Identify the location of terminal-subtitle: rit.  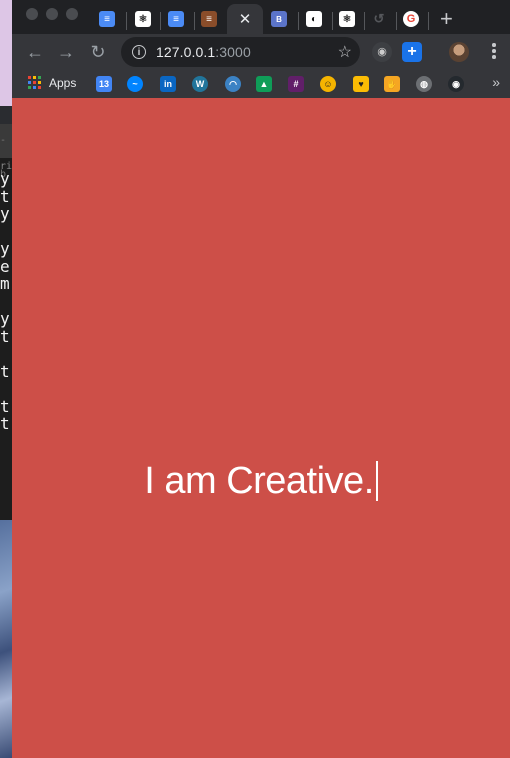
(6, 165).